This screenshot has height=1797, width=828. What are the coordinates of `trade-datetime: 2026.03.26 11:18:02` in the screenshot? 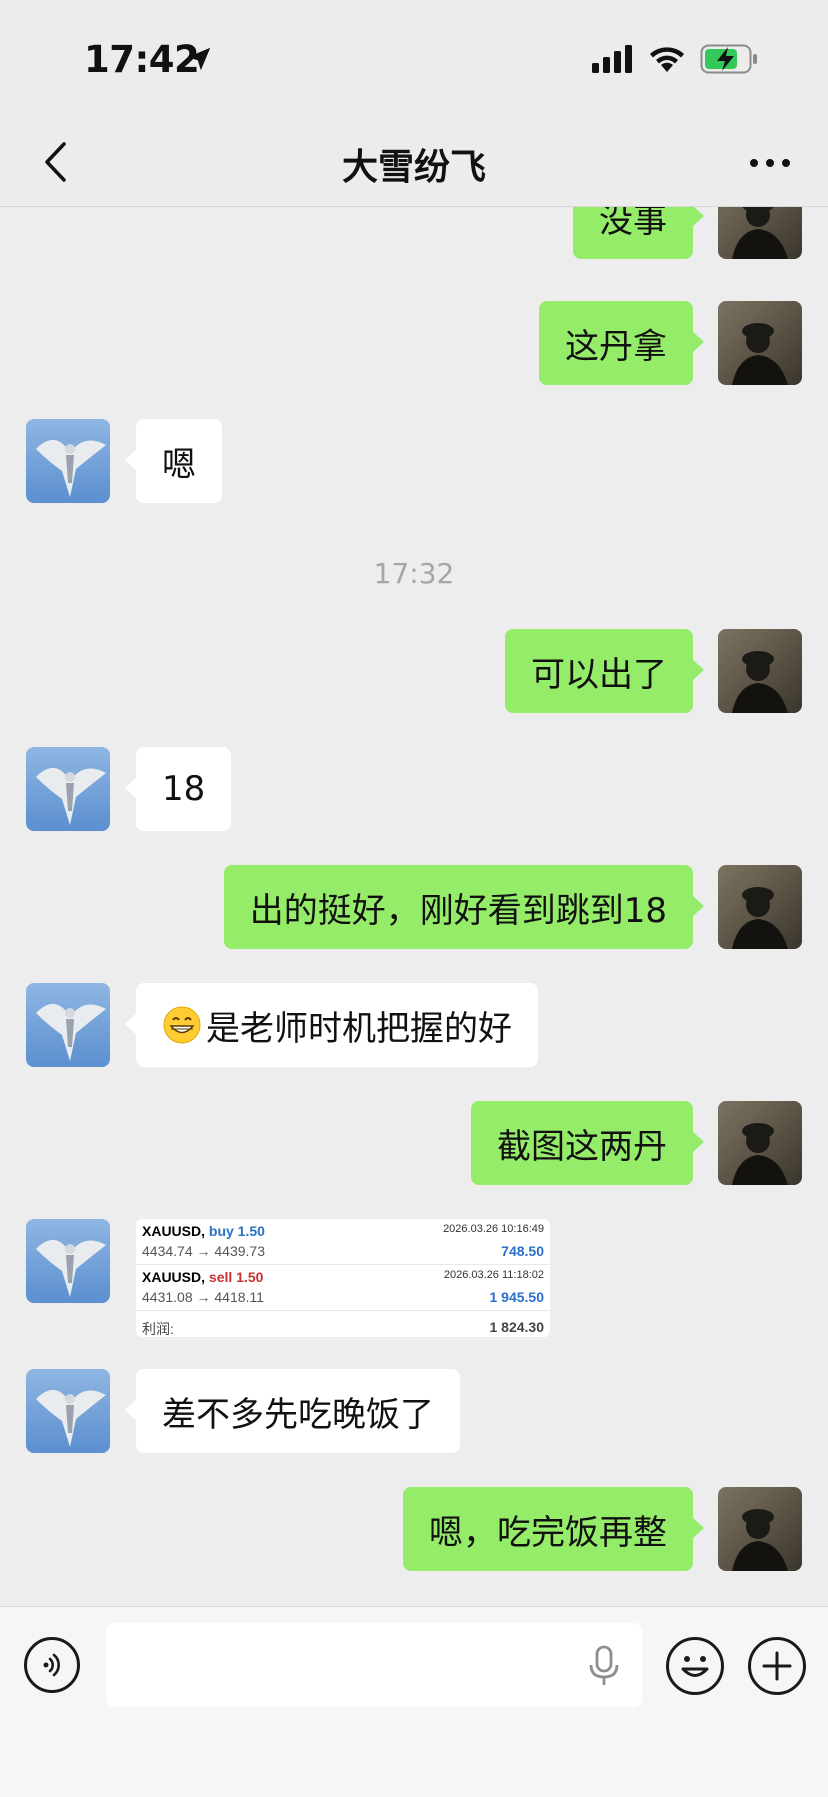 It's located at (493, 1275).